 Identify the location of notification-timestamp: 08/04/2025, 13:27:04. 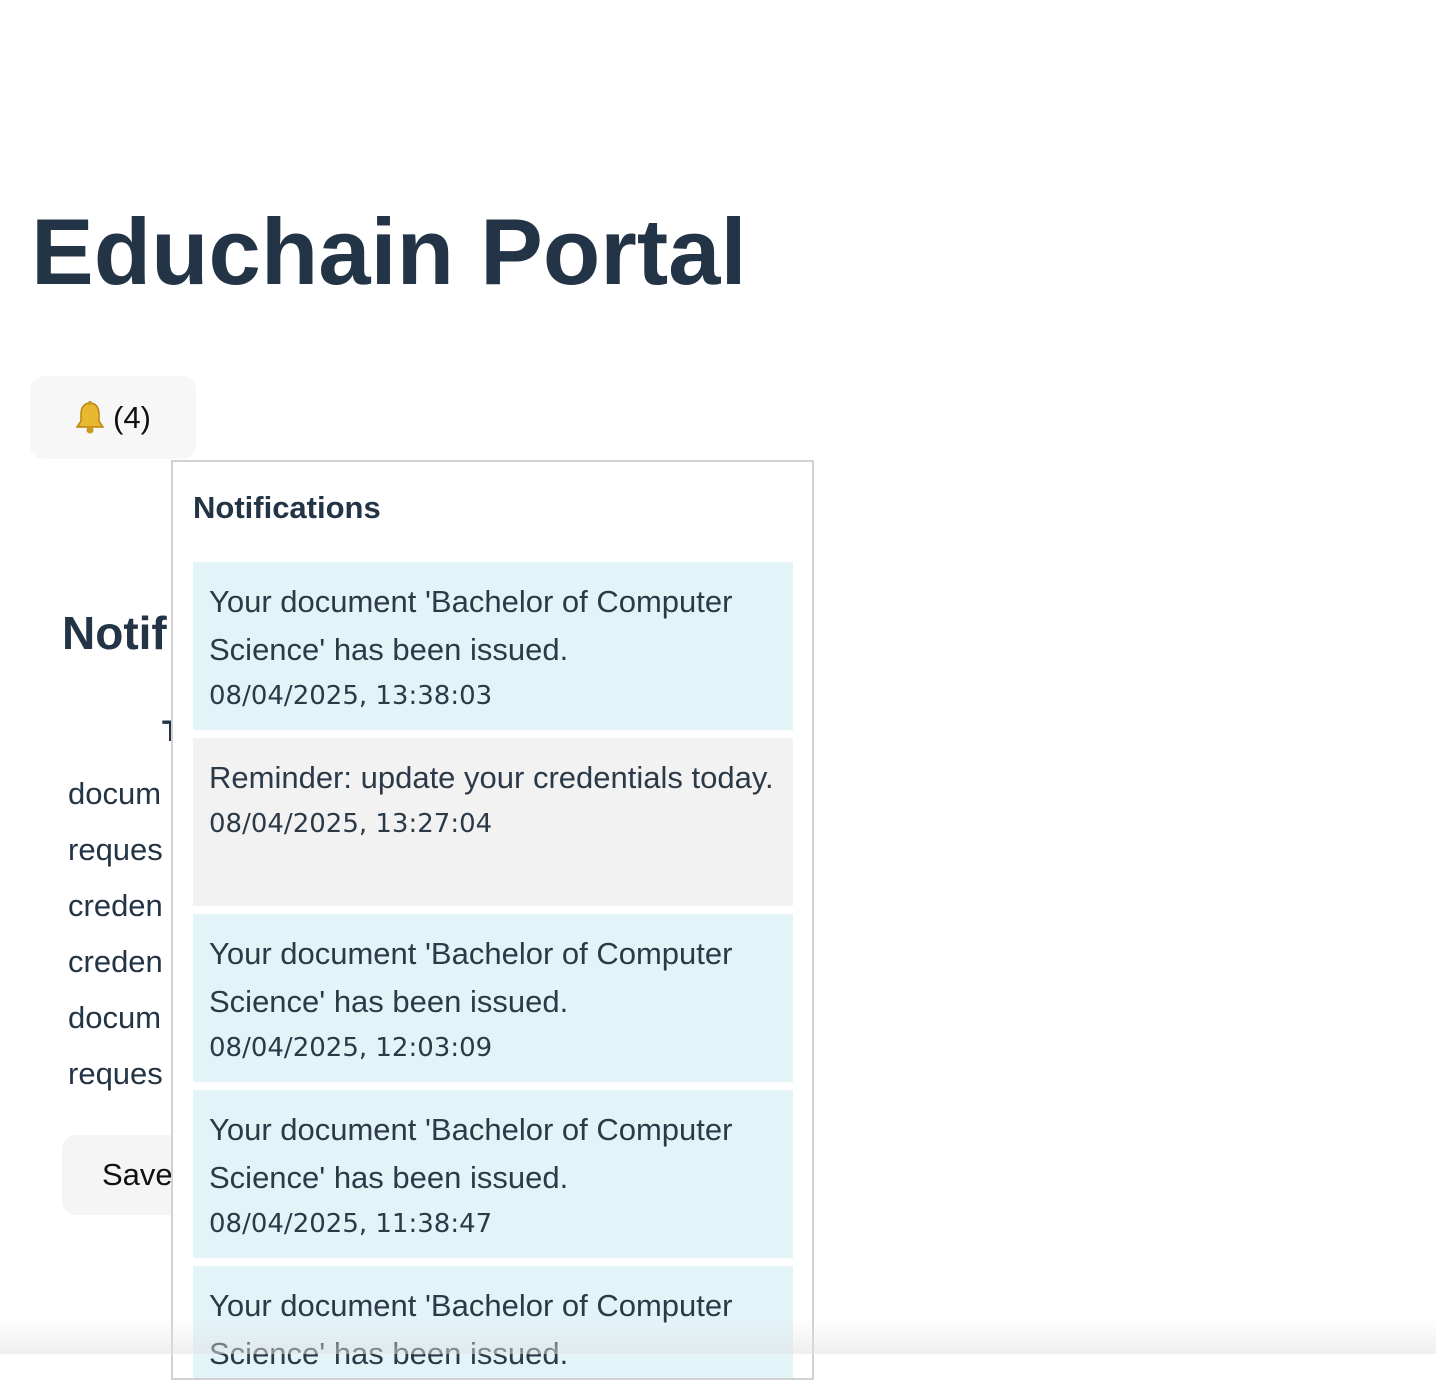
(351, 824).